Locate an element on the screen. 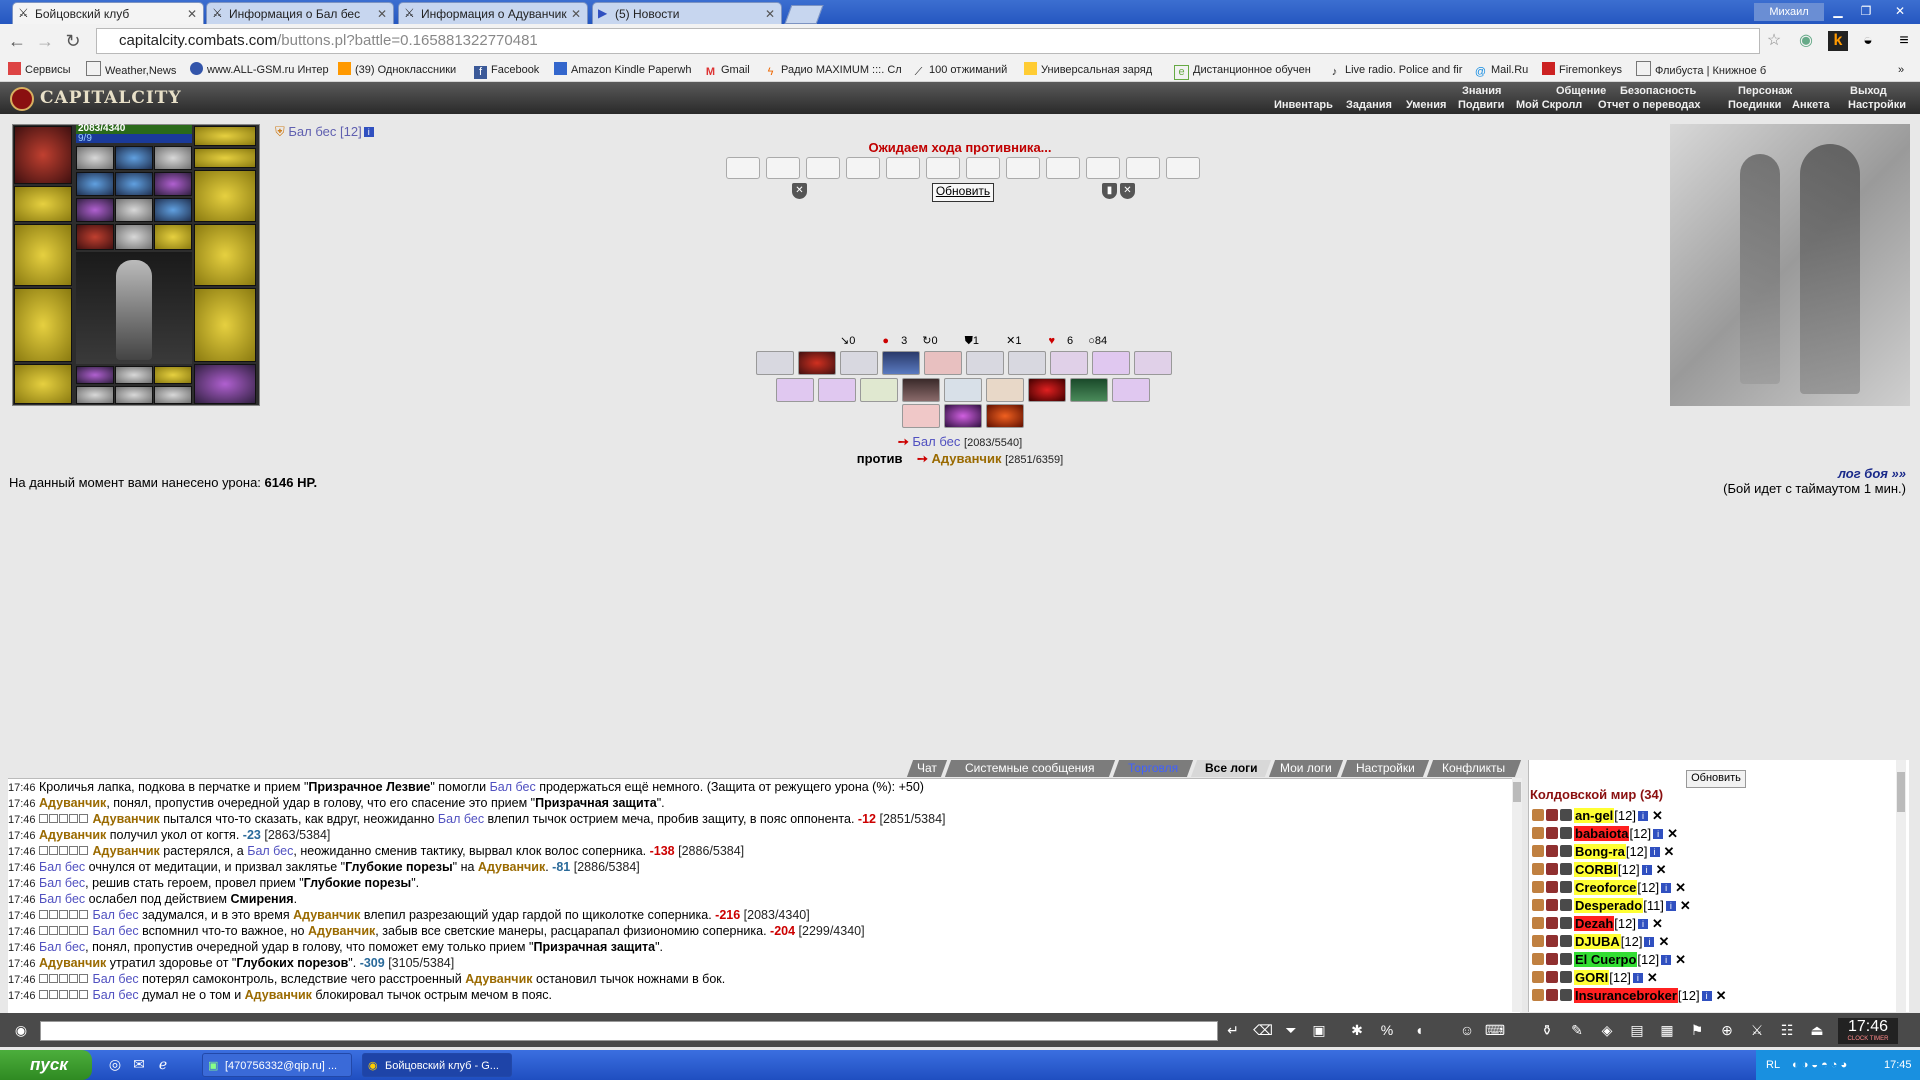 The image size is (1920, 1080). player1-name: Бал бес is located at coordinates (936, 441).